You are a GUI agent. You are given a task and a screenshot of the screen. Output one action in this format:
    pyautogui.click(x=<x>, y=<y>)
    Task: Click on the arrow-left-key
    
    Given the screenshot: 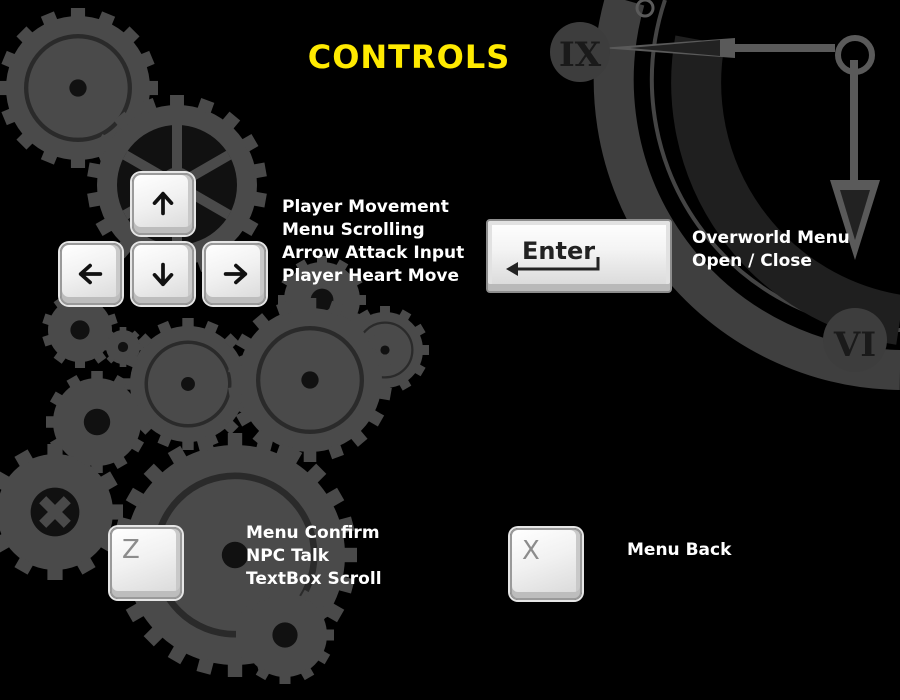 What is the action you would take?
    pyautogui.click(x=91, y=274)
    